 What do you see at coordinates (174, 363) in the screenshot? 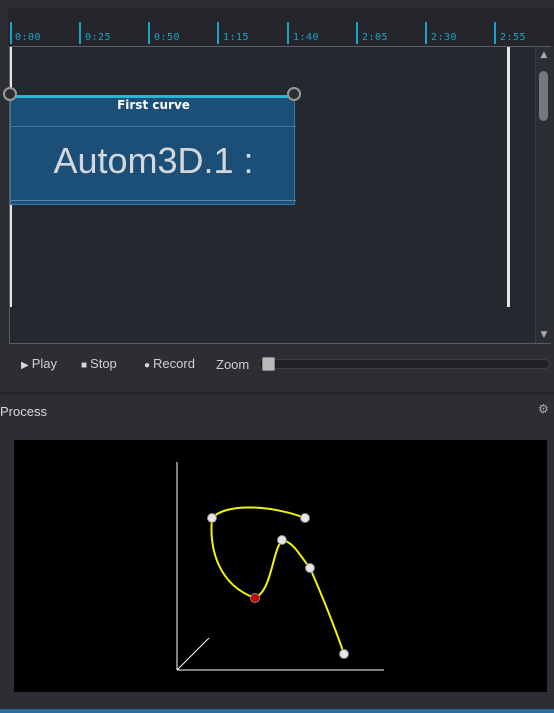
I see `record-label: Record` at bounding box center [174, 363].